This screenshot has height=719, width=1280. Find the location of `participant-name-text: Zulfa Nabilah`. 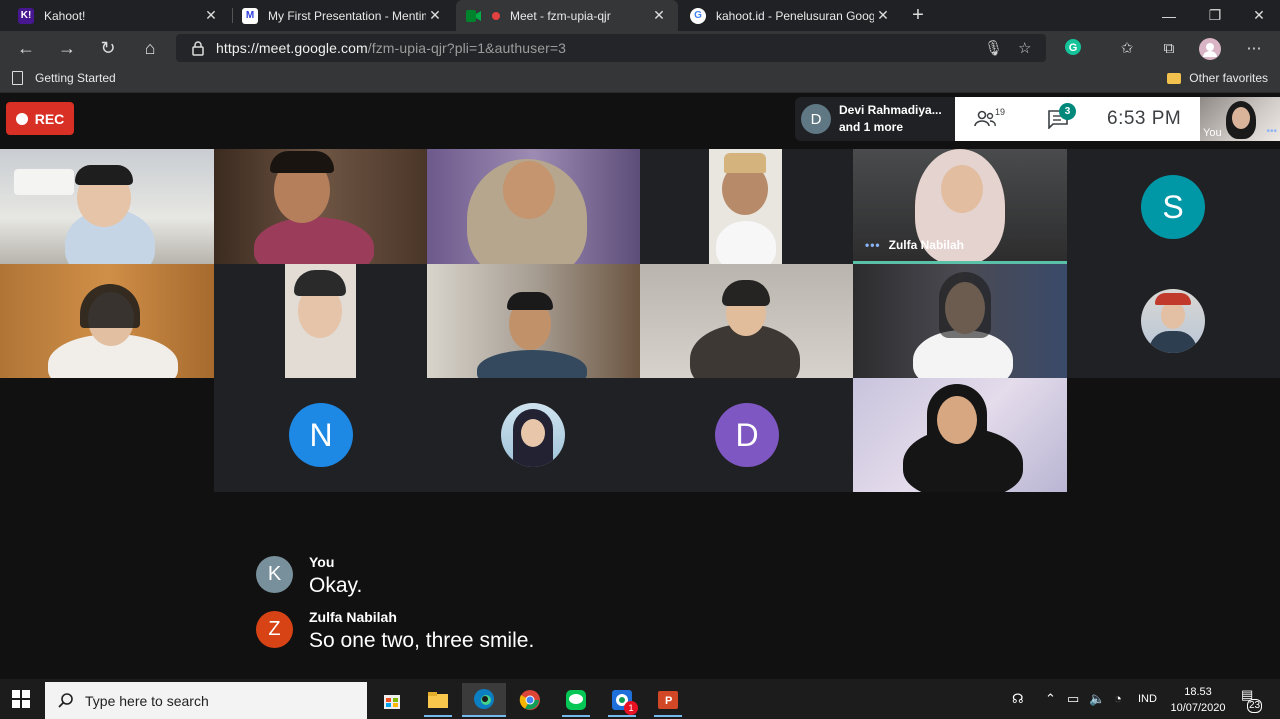

participant-name-text: Zulfa Nabilah is located at coordinates (926, 245).